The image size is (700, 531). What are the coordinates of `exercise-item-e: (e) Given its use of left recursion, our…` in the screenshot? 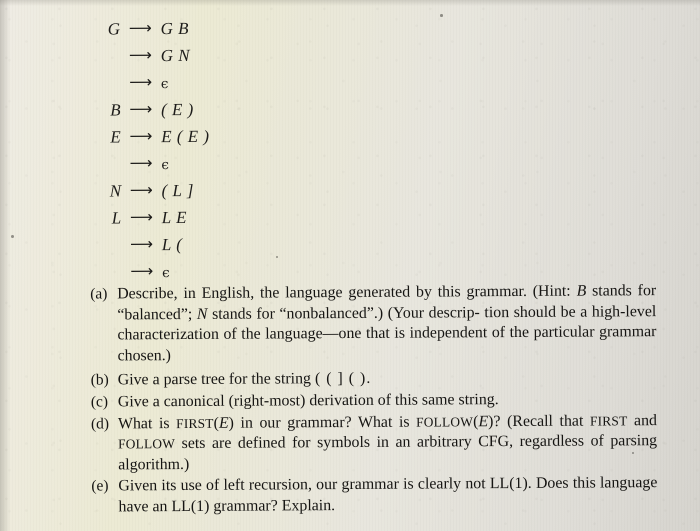 It's located at (374, 495).